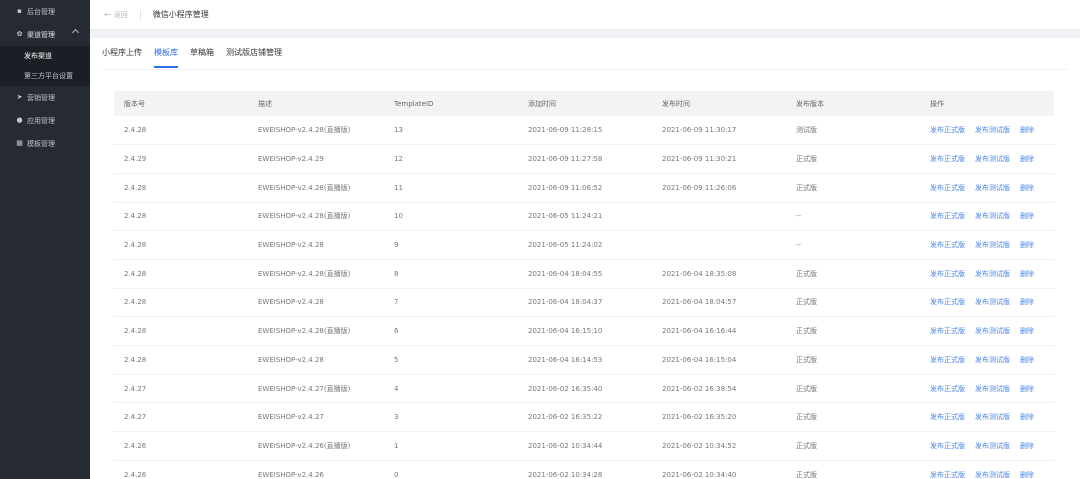 This screenshot has width=1080, height=479. I want to click on version-cell: 2.4.26, so click(181, 446).